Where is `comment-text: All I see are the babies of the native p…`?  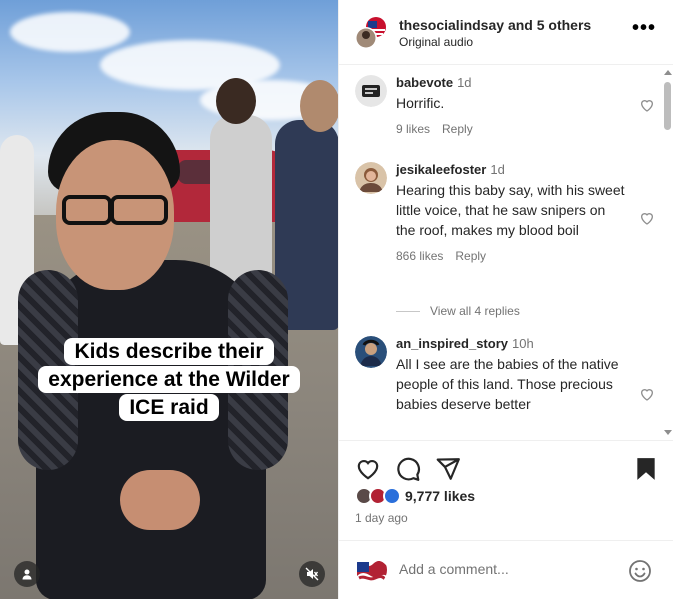 comment-text: All I see are the babies of the native p… is located at coordinates (507, 384).